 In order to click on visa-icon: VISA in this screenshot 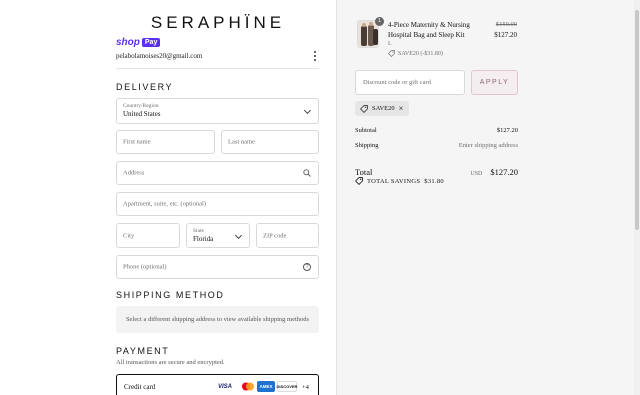, I will do `click(225, 386)`.